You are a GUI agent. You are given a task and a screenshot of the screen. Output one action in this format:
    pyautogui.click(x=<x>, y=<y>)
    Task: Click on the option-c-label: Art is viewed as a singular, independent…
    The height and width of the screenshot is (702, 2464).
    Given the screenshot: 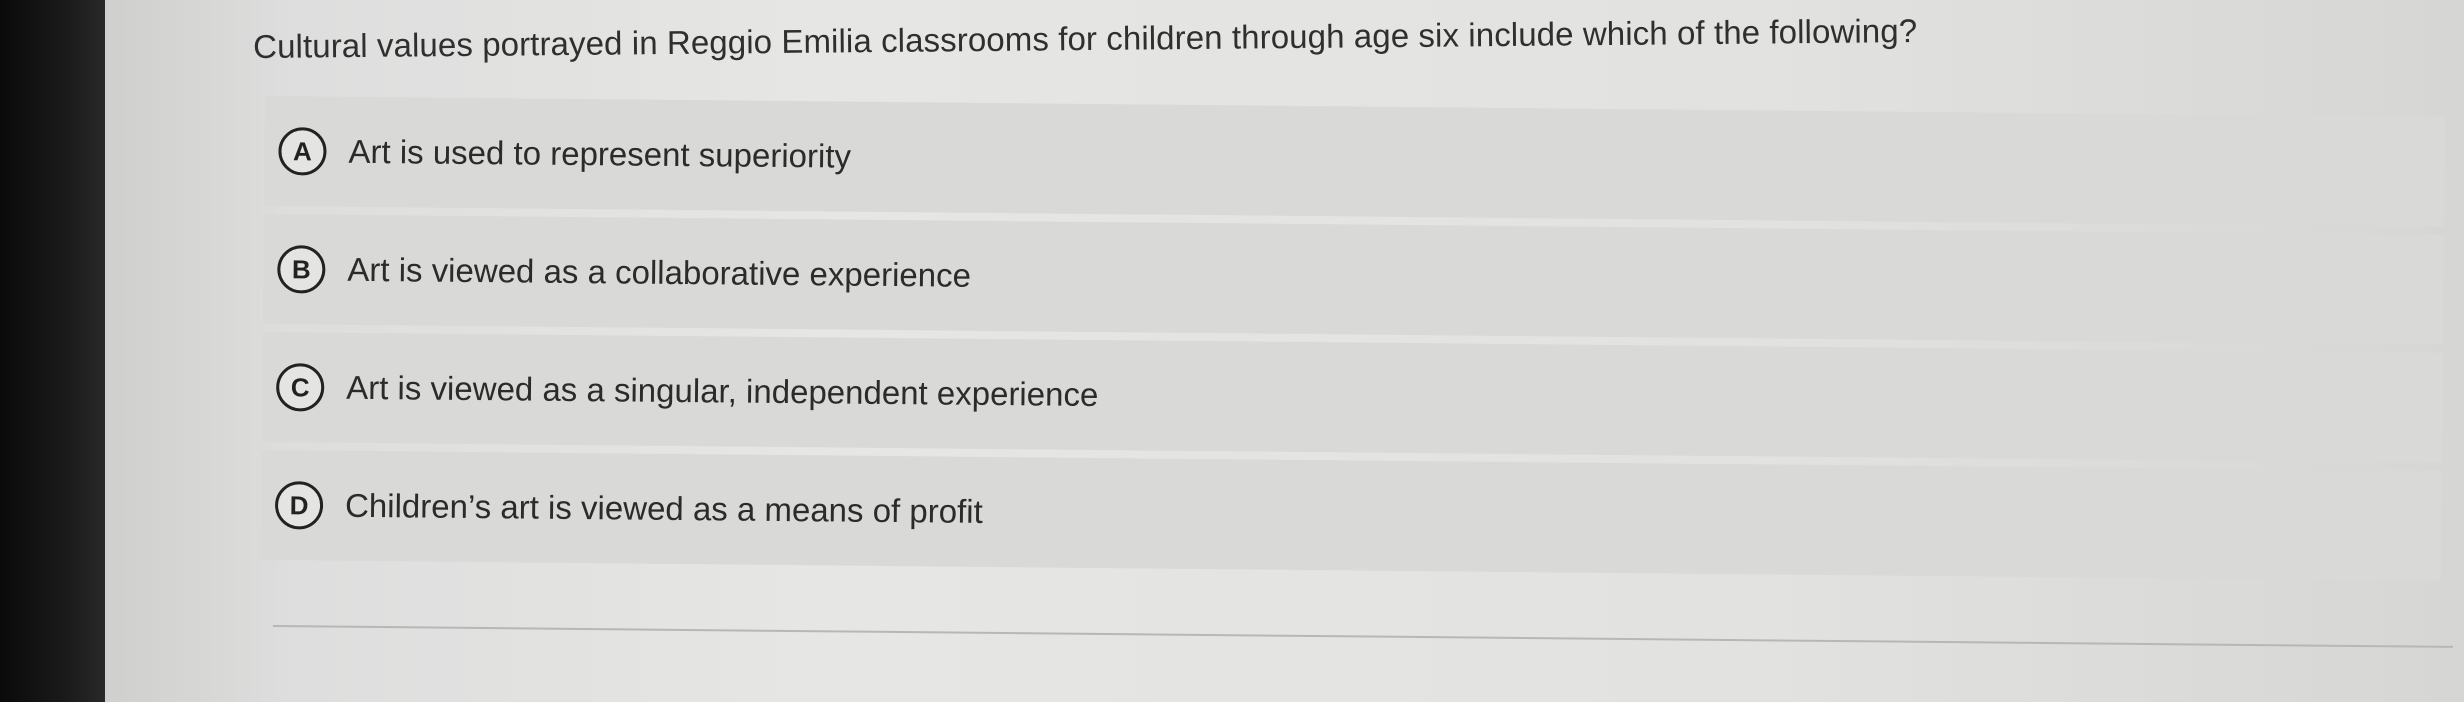 What is the action you would take?
    pyautogui.click(x=722, y=391)
    